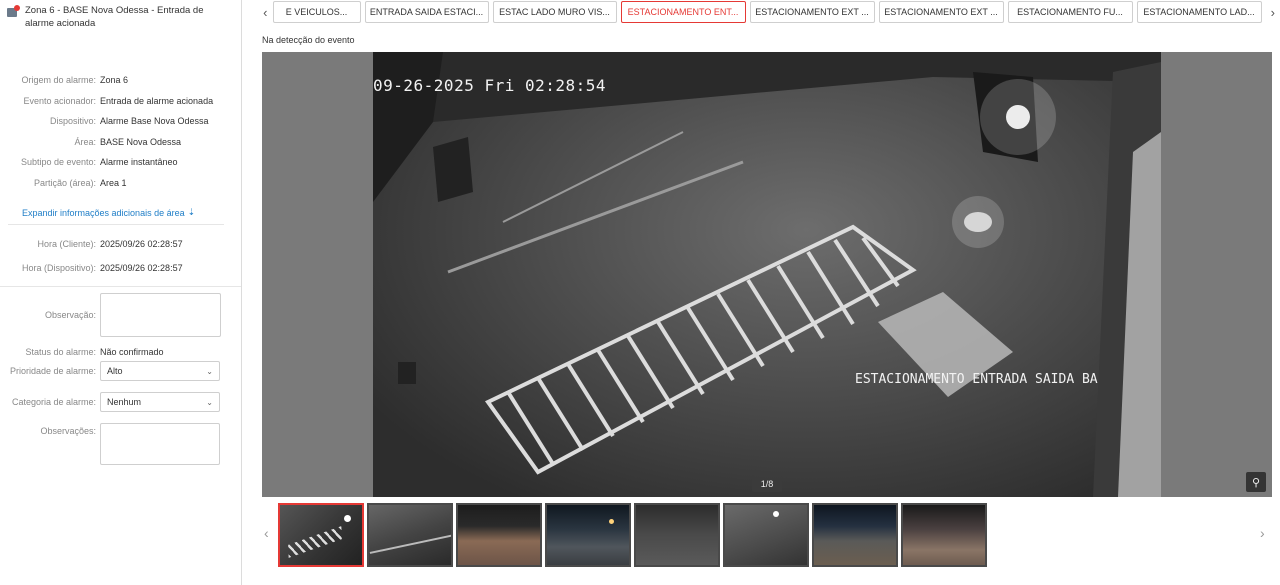 Image resolution: width=1280 pixels, height=585 pixels. Describe the element at coordinates (115, 371) in the screenshot. I see `priority-selected-value: Alto` at that location.